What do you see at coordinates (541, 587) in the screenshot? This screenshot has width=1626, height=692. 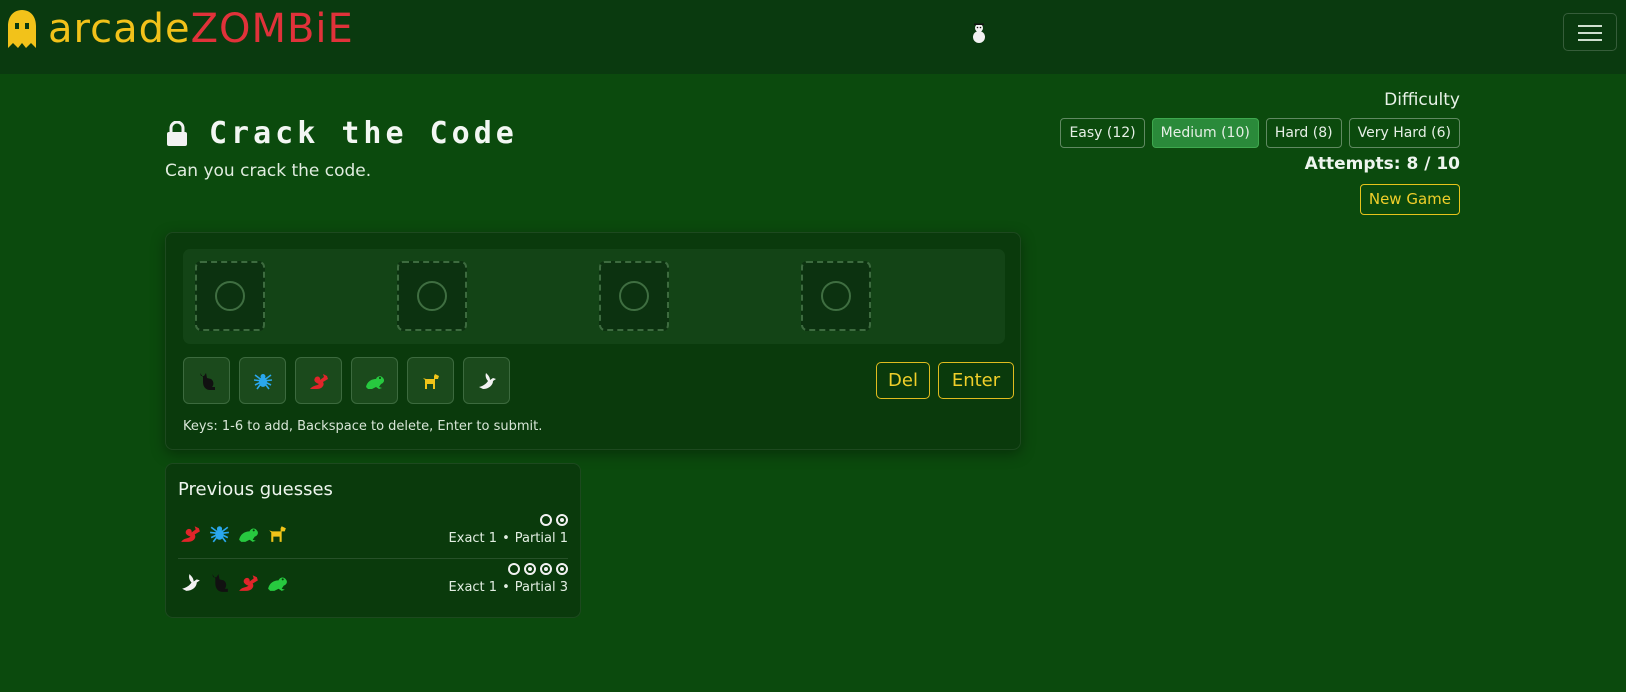 I see `partial-count: Partial 3` at bounding box center [541, 587].